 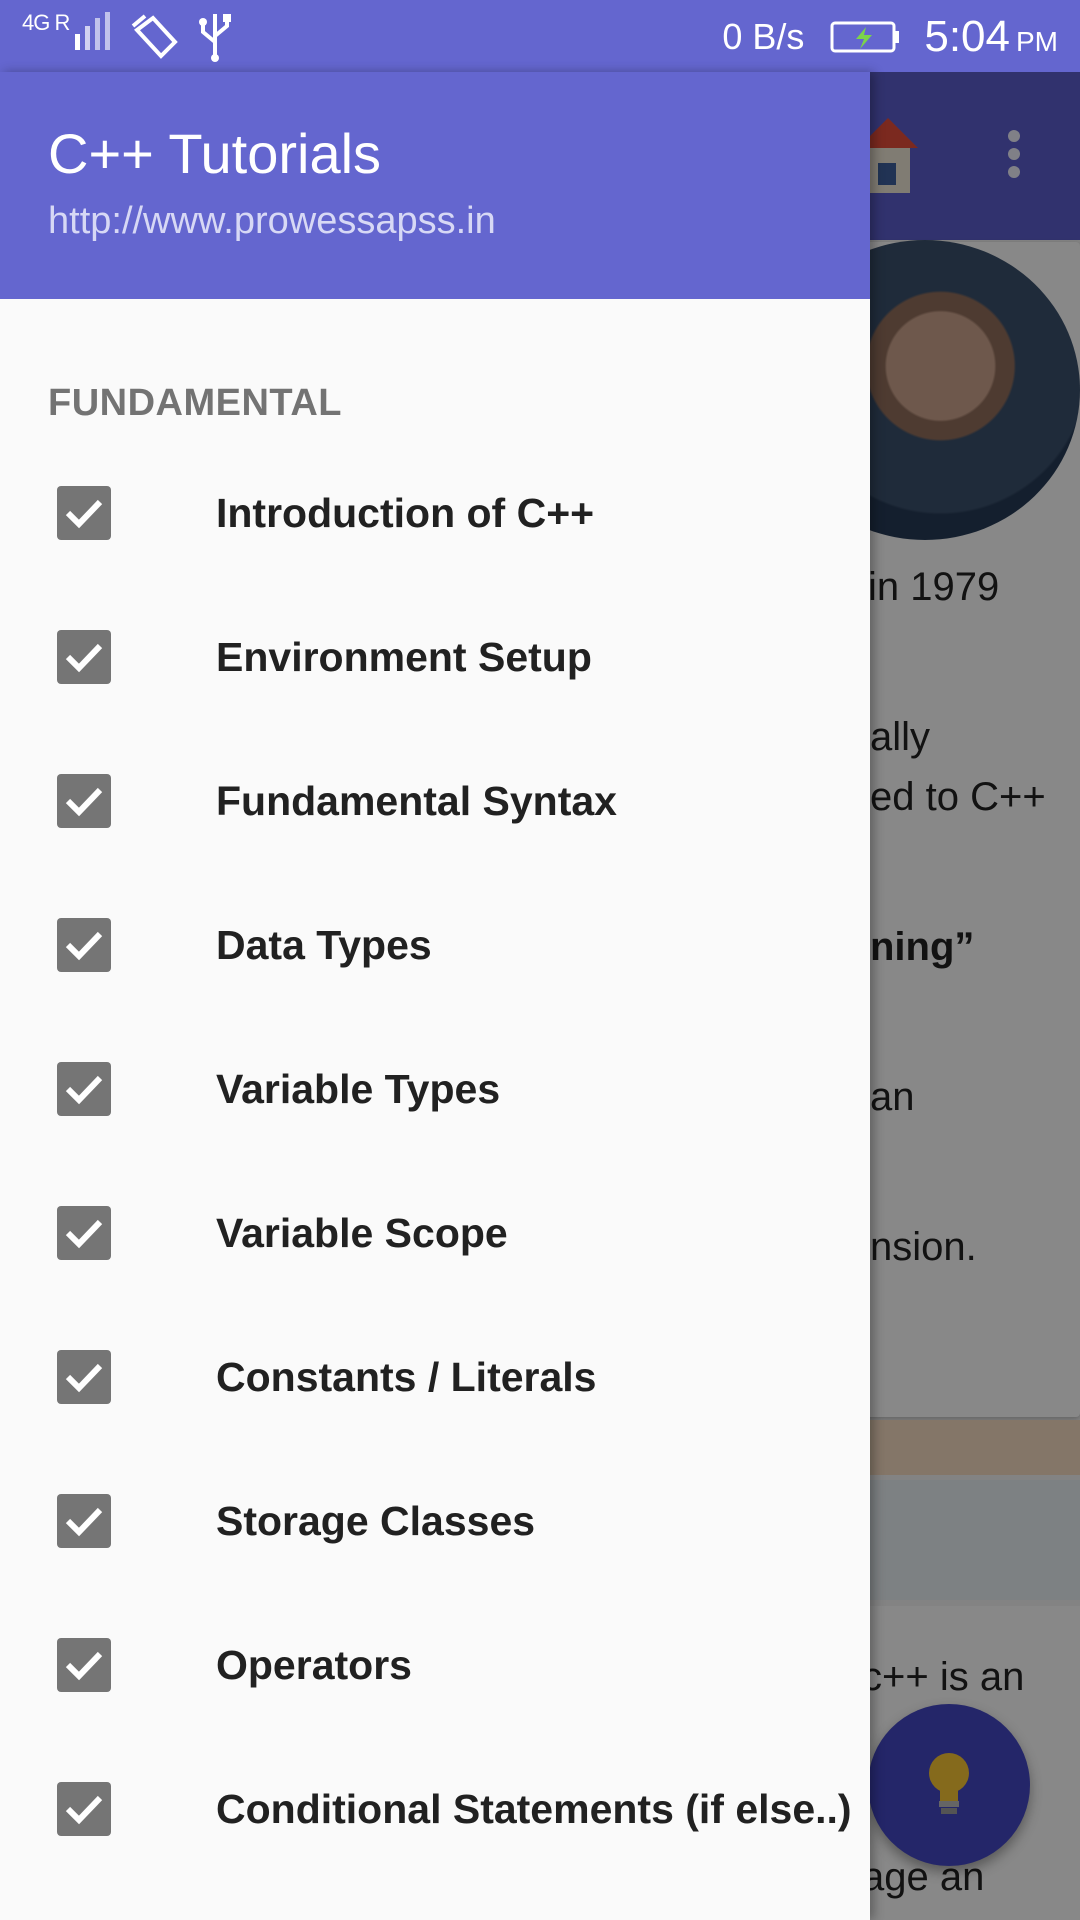 I want to click on menu-item-label: Data Types, so click(x=324, y=944).